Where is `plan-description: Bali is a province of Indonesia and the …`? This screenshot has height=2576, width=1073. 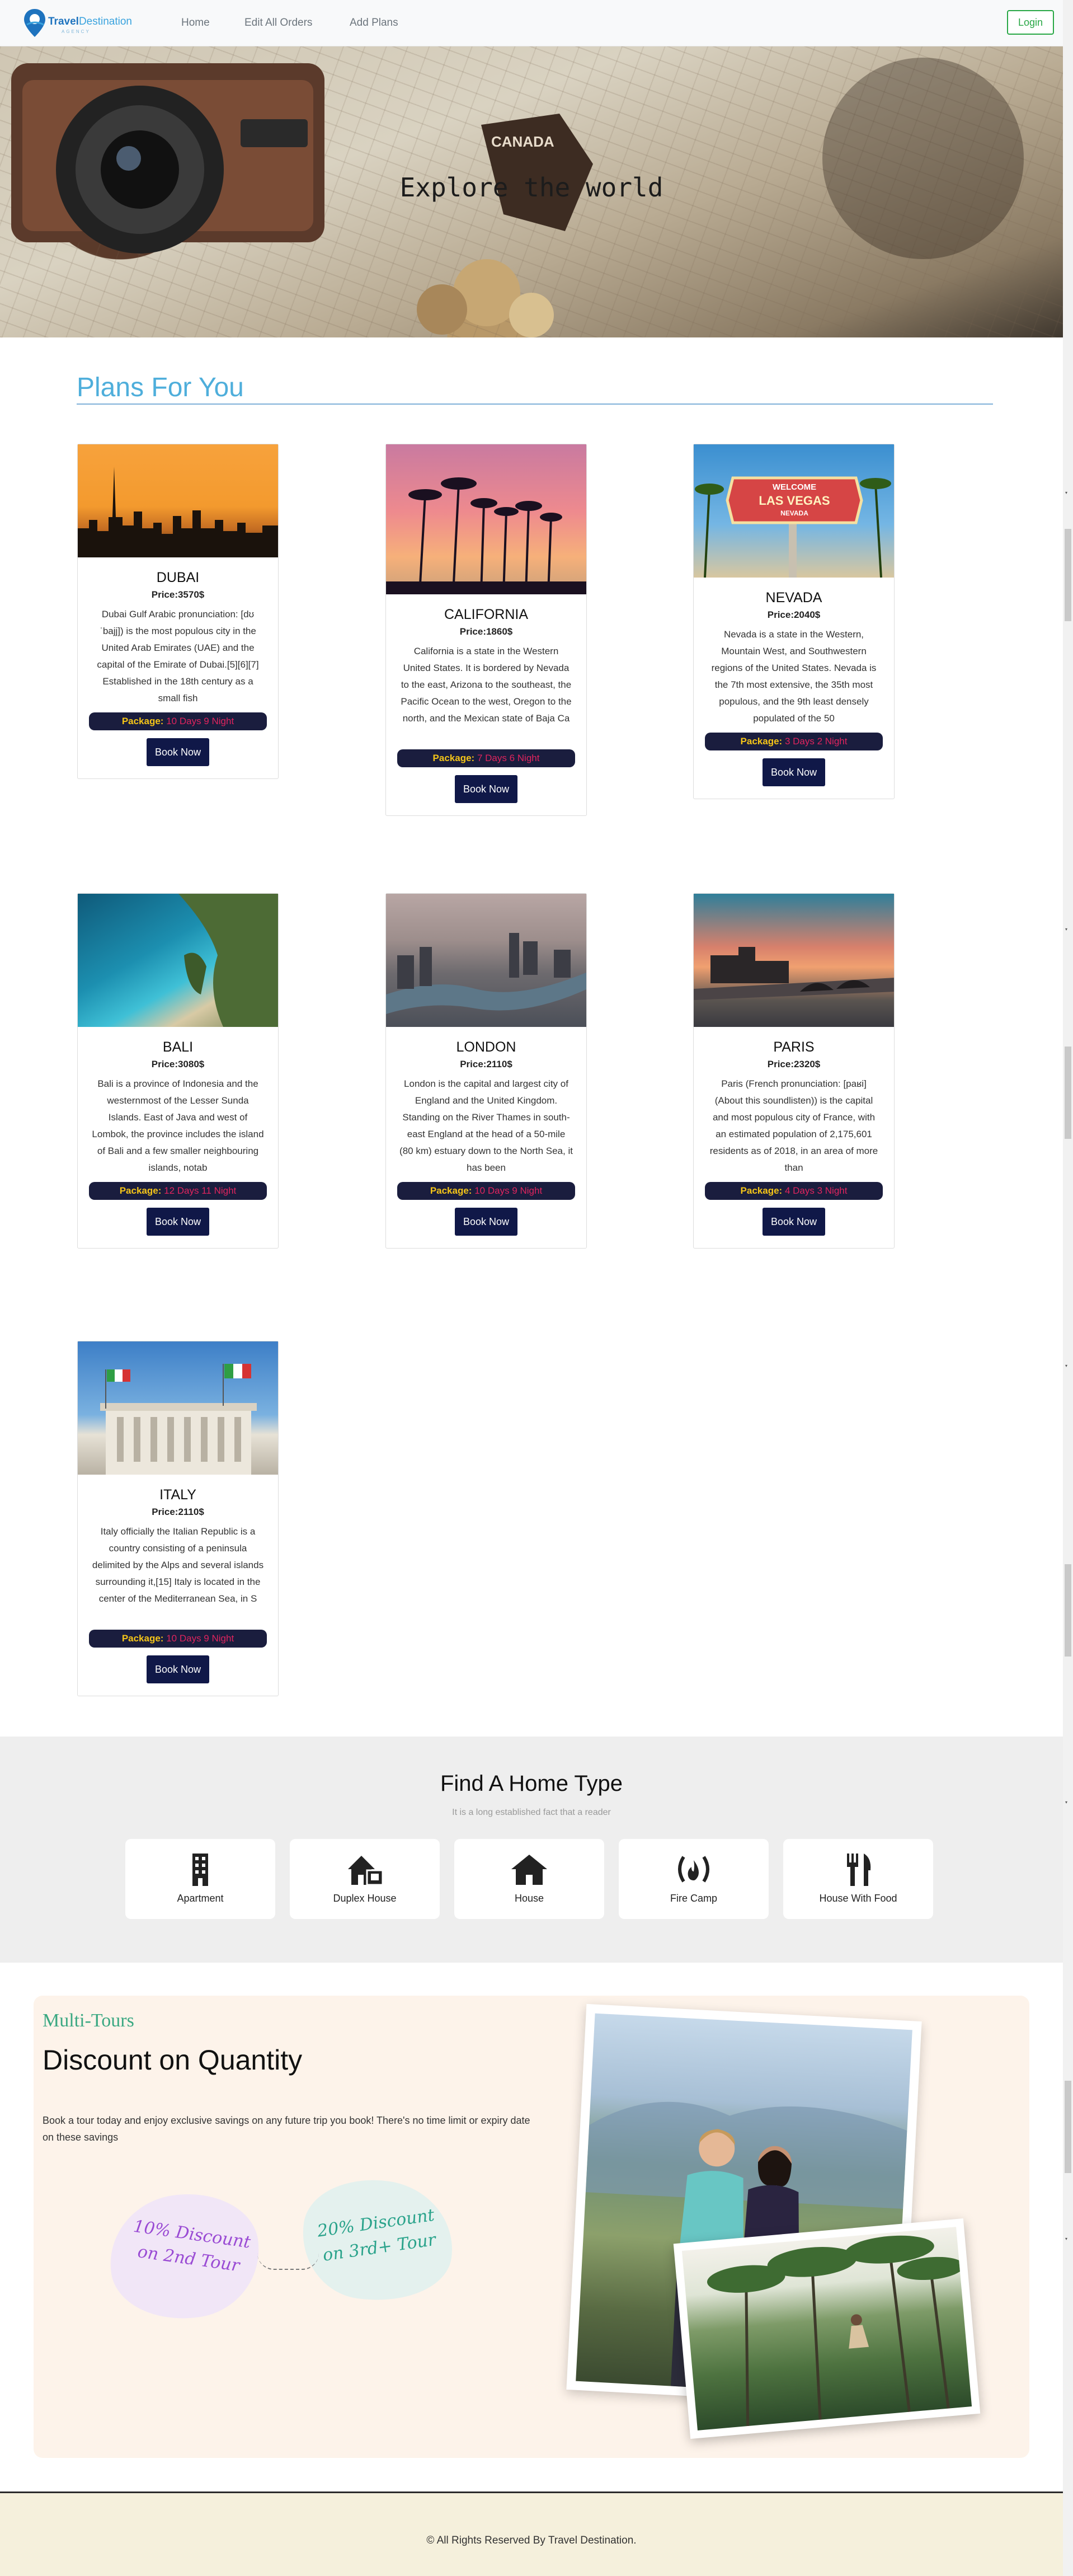
plan-description: Bali is a province of Indonesia and the … is located at coordinates (178, 1125).